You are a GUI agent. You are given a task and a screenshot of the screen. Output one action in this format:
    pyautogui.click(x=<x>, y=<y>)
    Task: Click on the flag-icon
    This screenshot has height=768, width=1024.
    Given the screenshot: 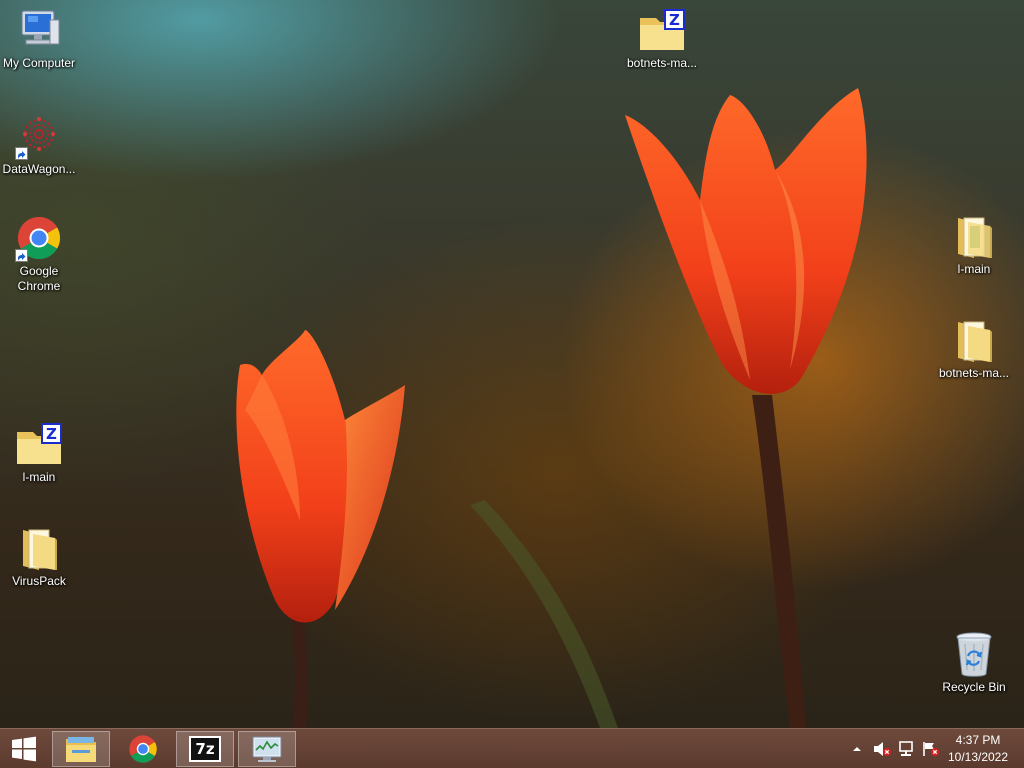 What is the action you would take?
    pyautogui.click(x=931, y=749)
    